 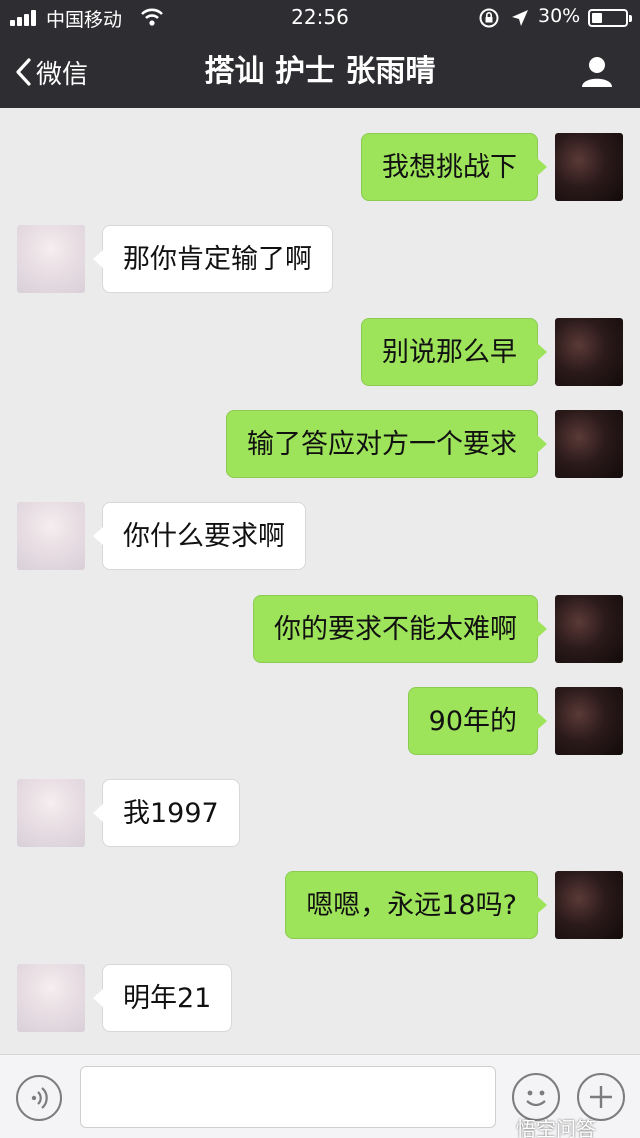 What do you see at coordinates (320, 18) in the screenshot?
I see `status-bar: 中国移动 22:56 30%` at bounding box center [320, 18].